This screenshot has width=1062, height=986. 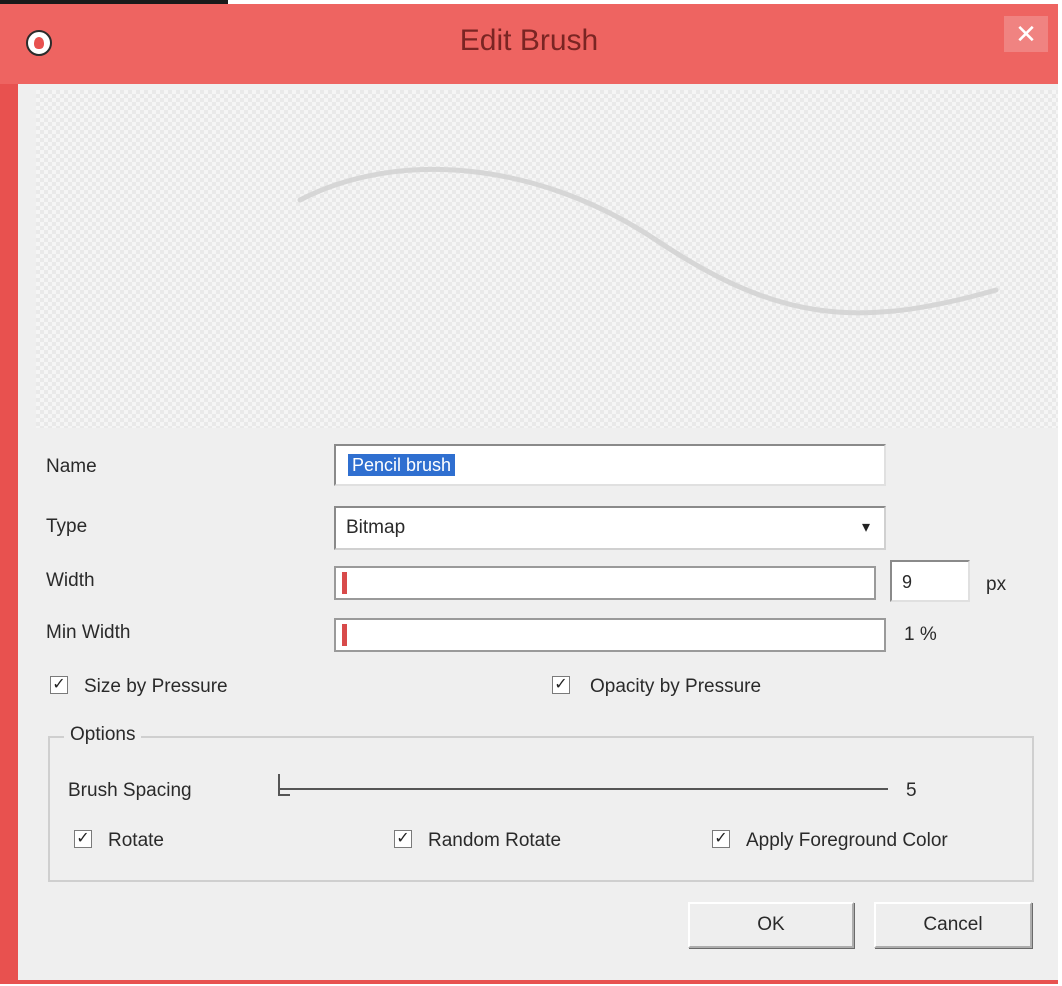 What do you see at coordinates (605, 583) in the screenshot?
I see `width-slider` at bounding box center [605, 583].